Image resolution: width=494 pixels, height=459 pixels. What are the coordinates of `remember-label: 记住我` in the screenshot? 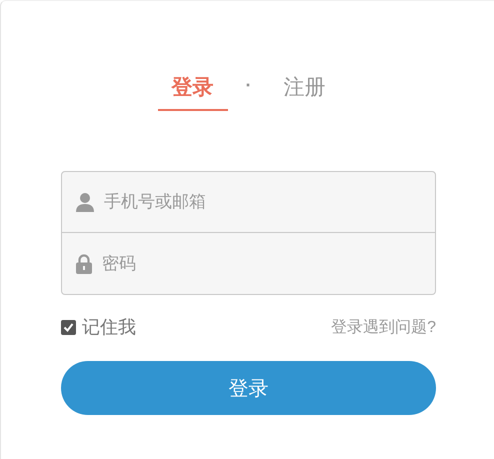 It's located at (109, 327).